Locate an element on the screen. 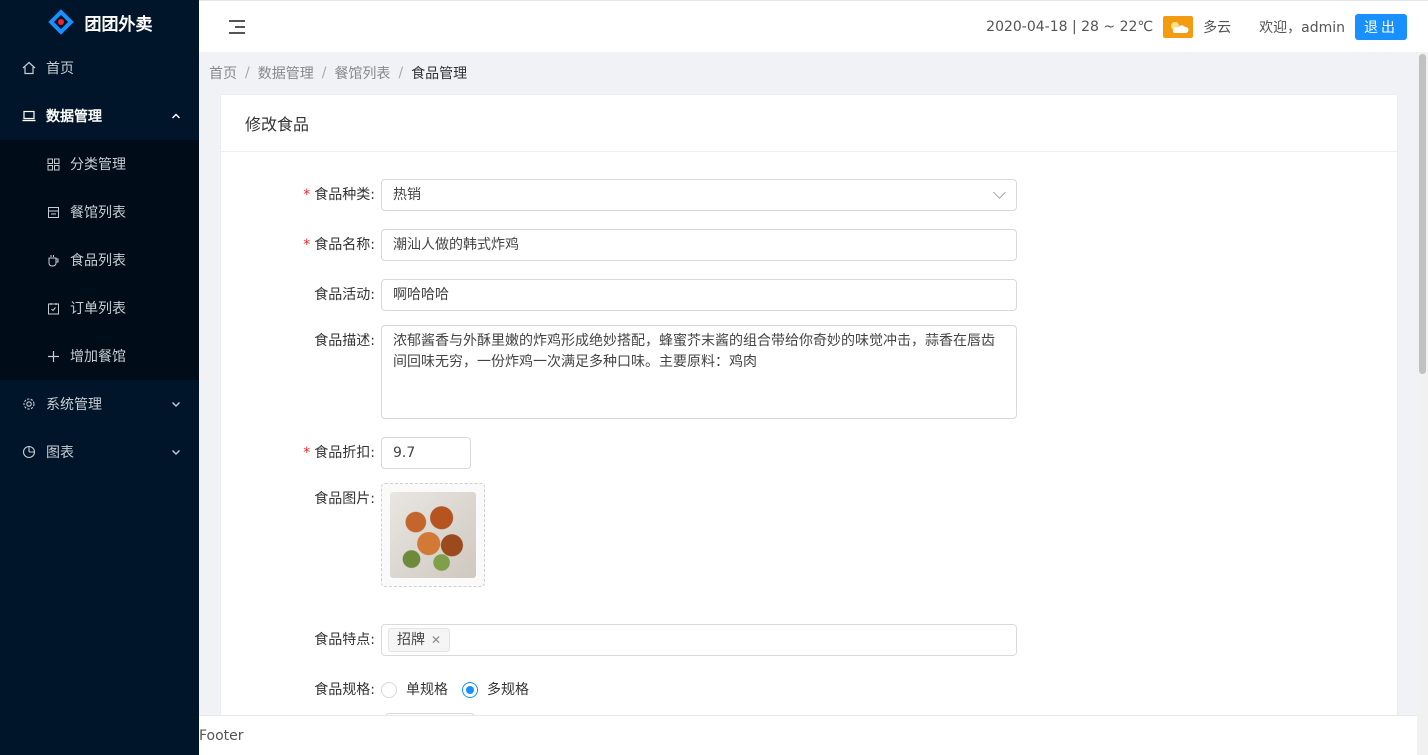 This screenshot has width=1428, height=755. radio-label: 单规格 is located at coordinates (427, 690).